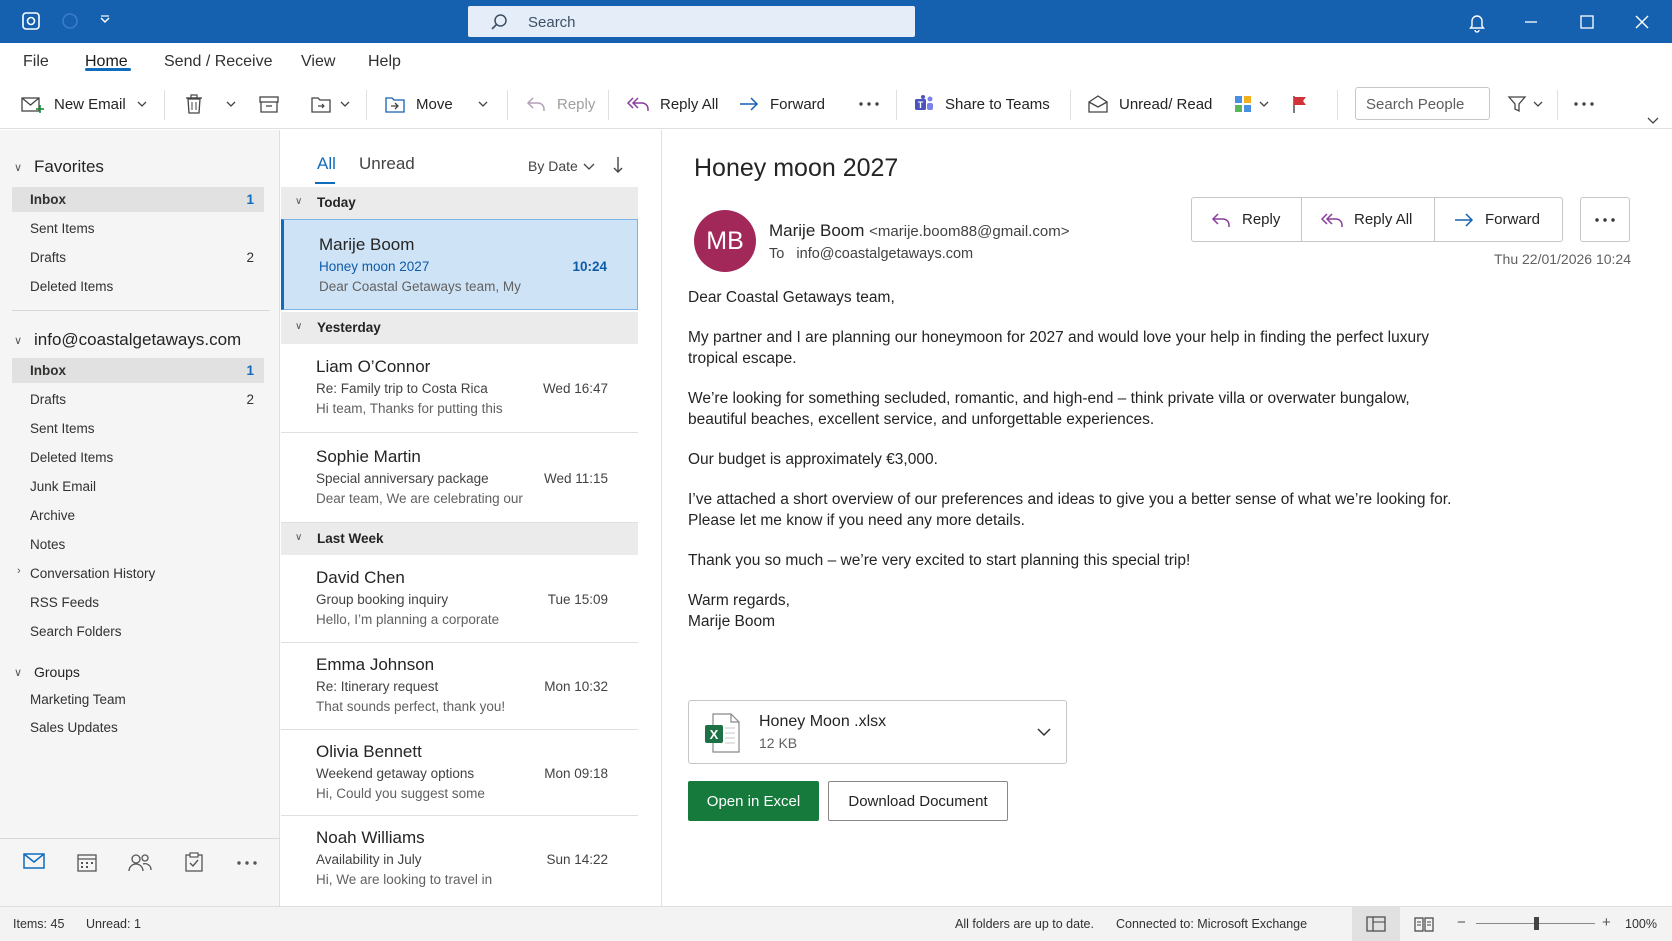  What do you see at coordinates (877, 732) in the screenshot?
I see `attachment-card: X Honey Moon .xlsx 12 KB` at bounding box center [877, 732].